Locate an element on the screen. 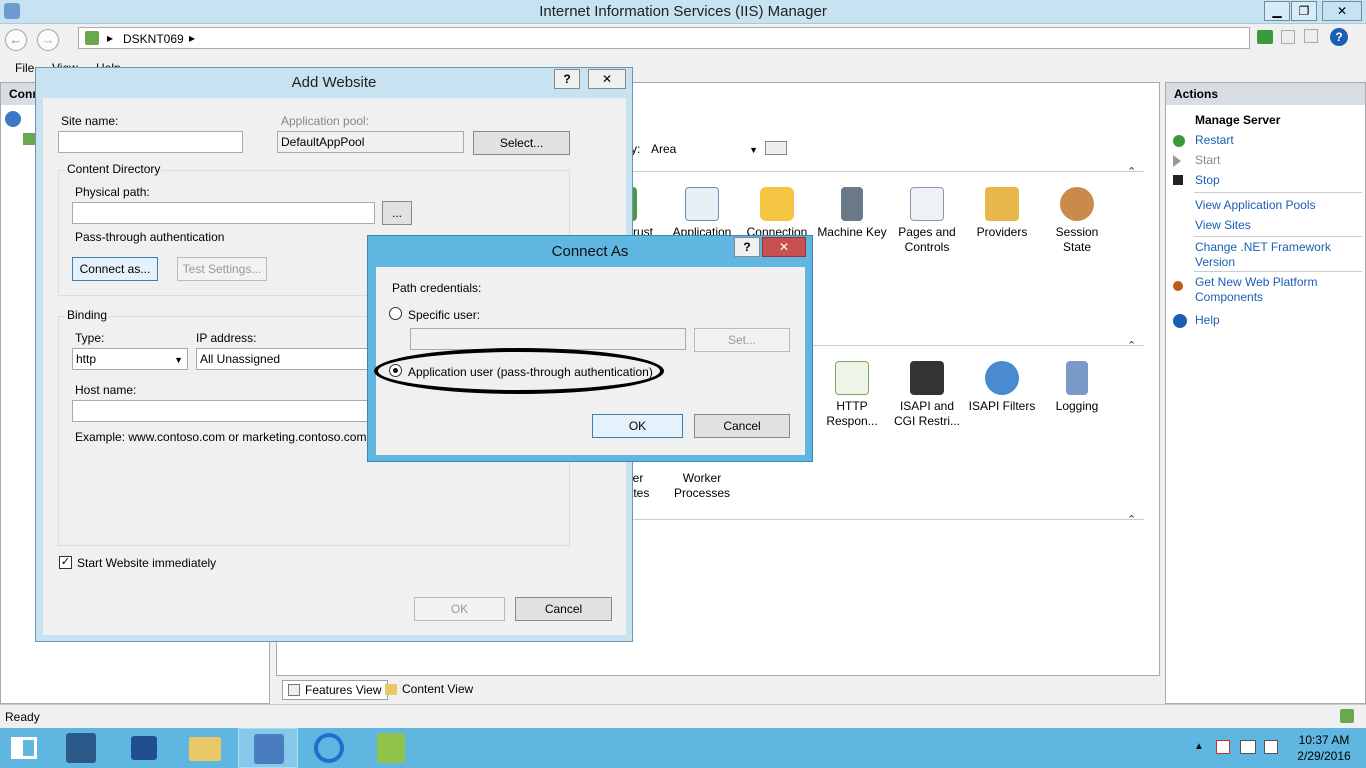 The image size is (1366, 768). logging-icon is located at coordinates (1077, 378).